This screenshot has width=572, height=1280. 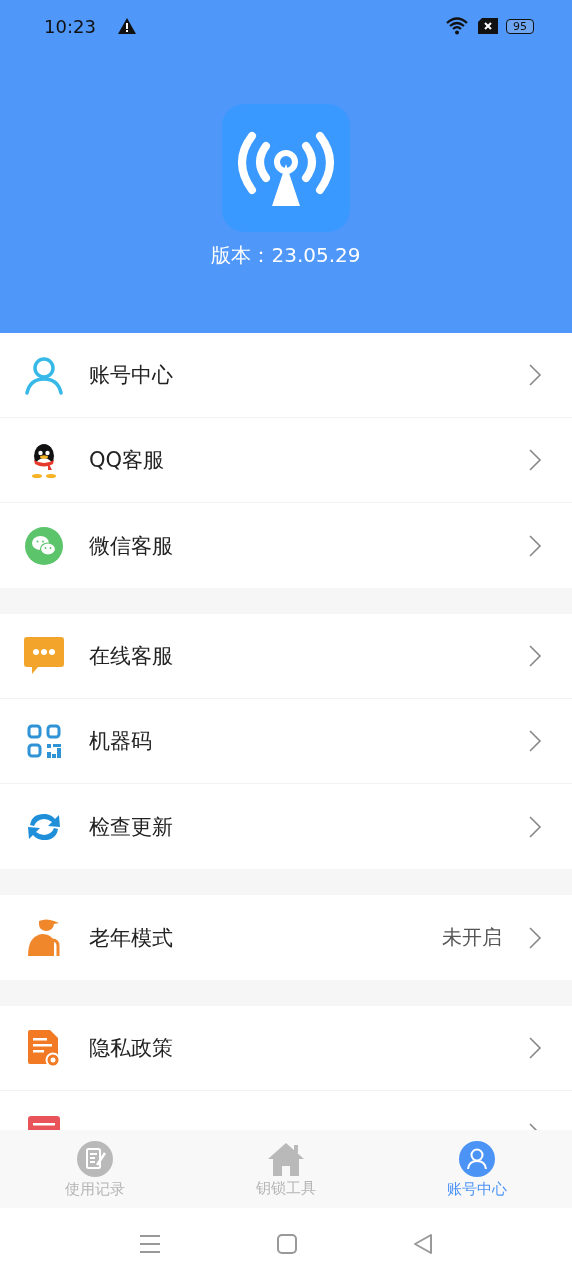 What do you see at coordinates (120, 741) in the screenshot?
I see `menu-label: 机器码` at bounding box center [120, 741].